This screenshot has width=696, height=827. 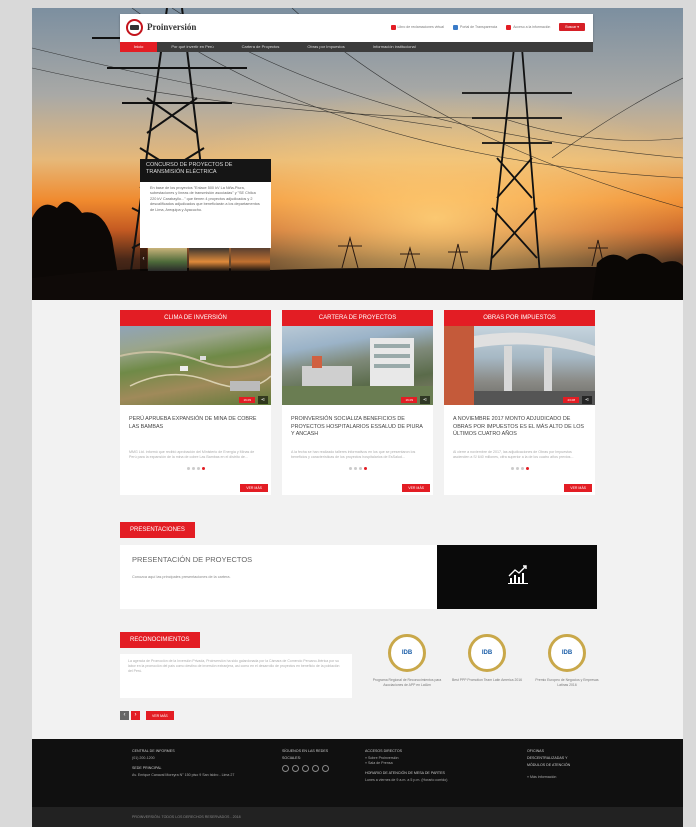 I want to click on facebook-icon, so click(x=285, y=768).